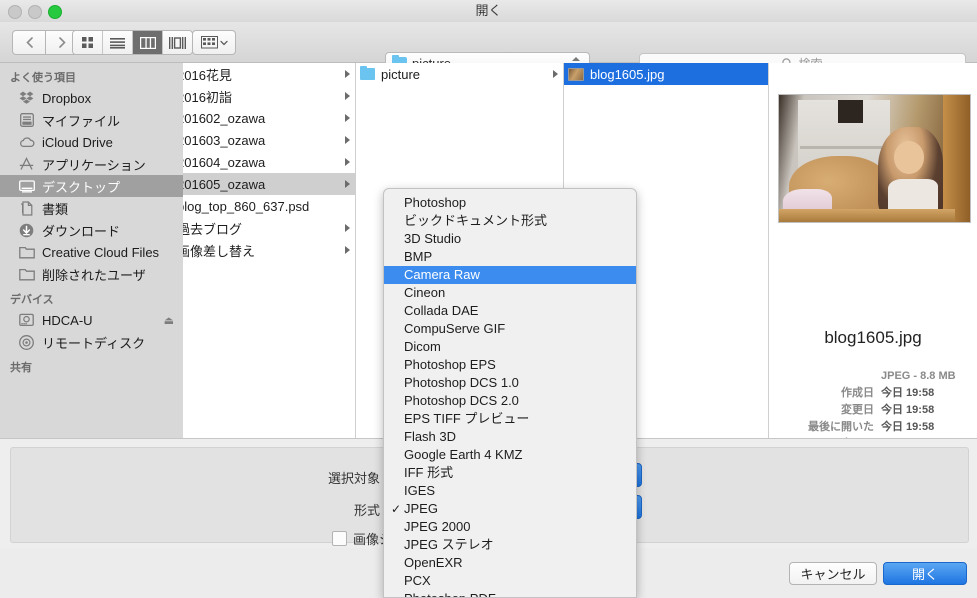 The height and width of the screenshot is (598, 977). What do you see at coordinates (510, 581) in the screenshot?
I see `menu-item: PCX` at bounding box center [510, 581].